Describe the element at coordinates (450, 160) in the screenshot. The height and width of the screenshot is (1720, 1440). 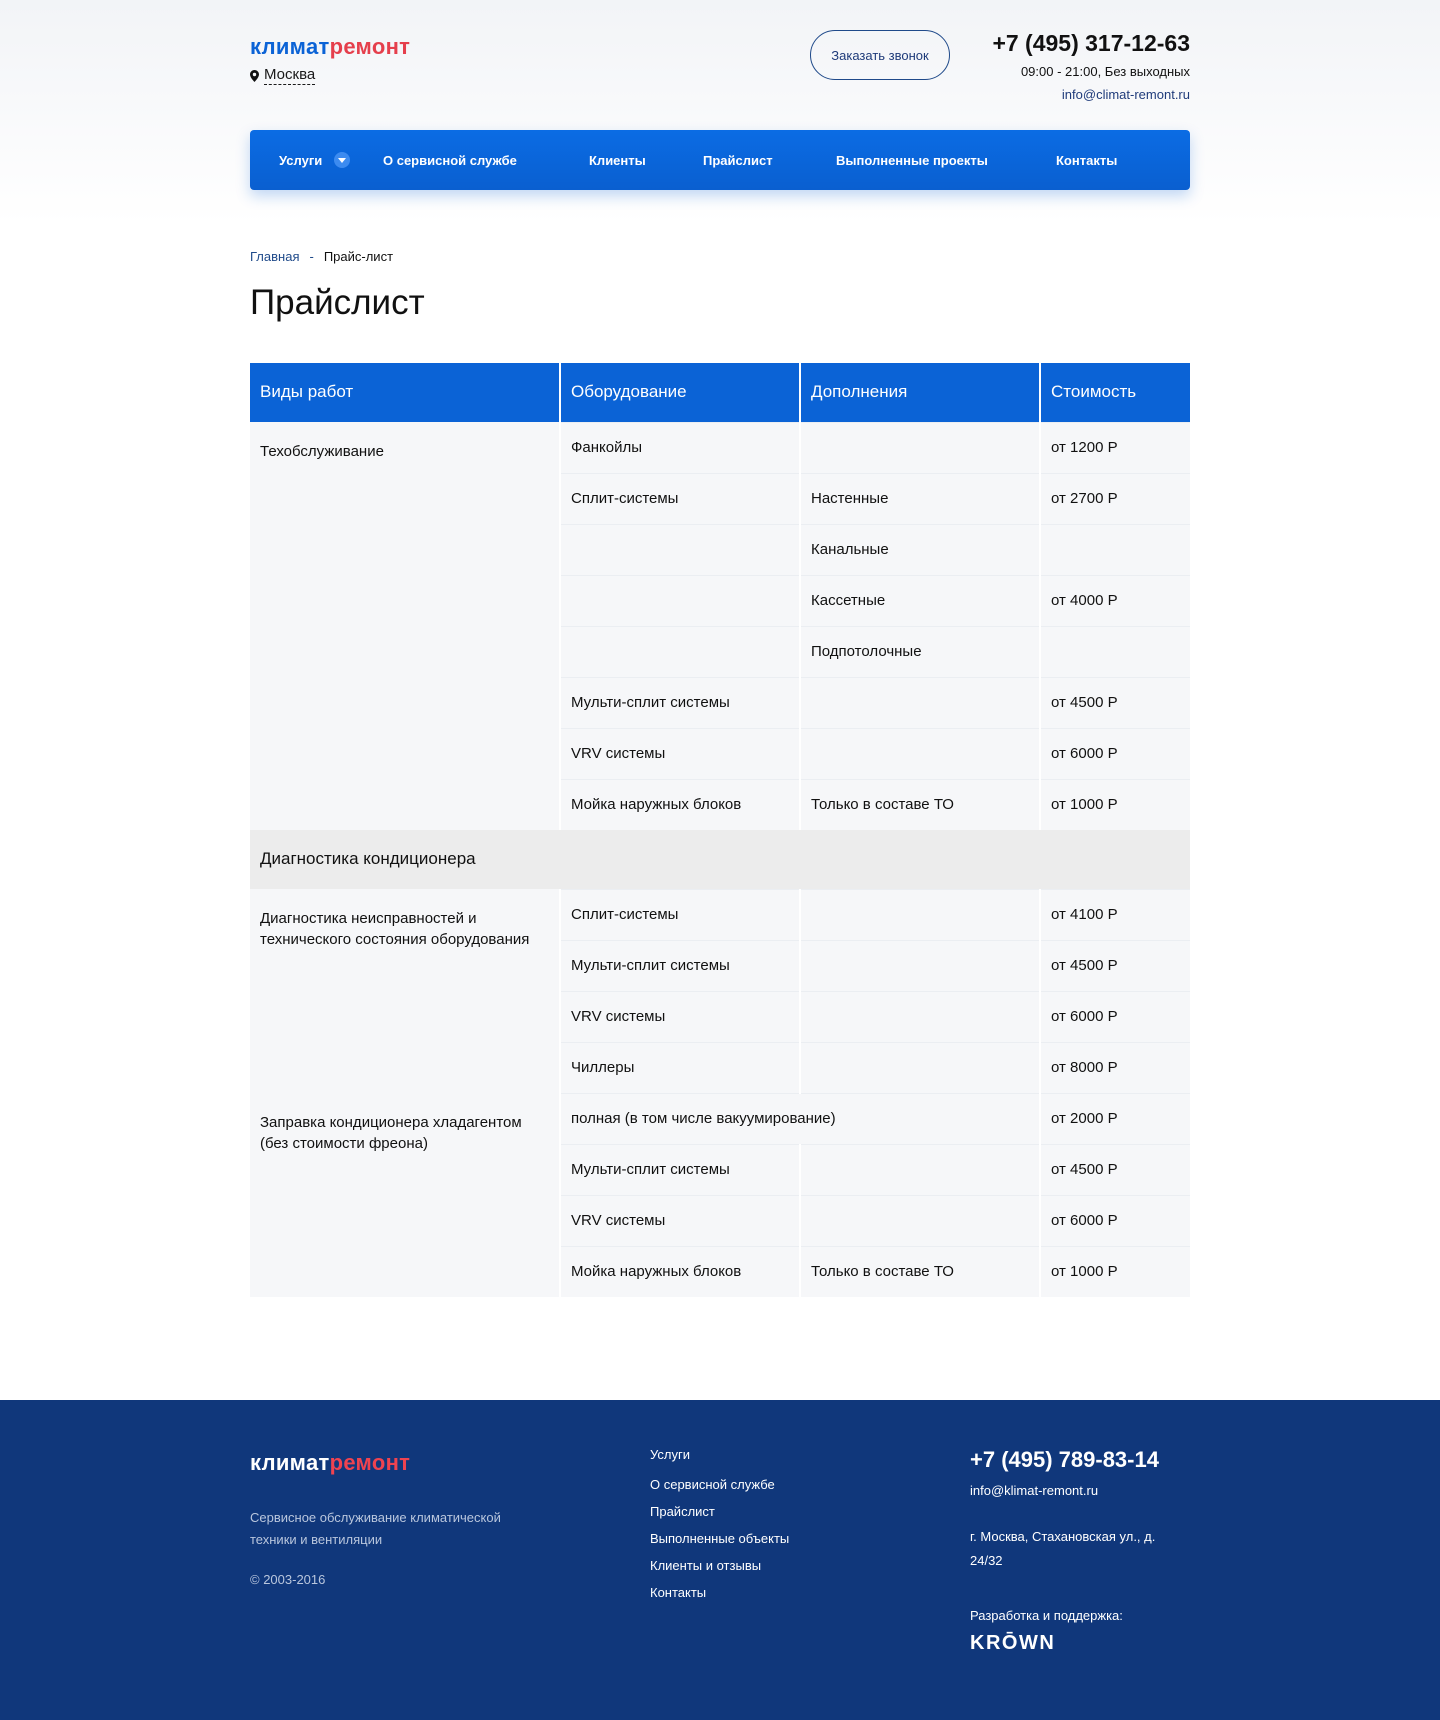
I see `nav-item-about: О сервисной службе` at that location.